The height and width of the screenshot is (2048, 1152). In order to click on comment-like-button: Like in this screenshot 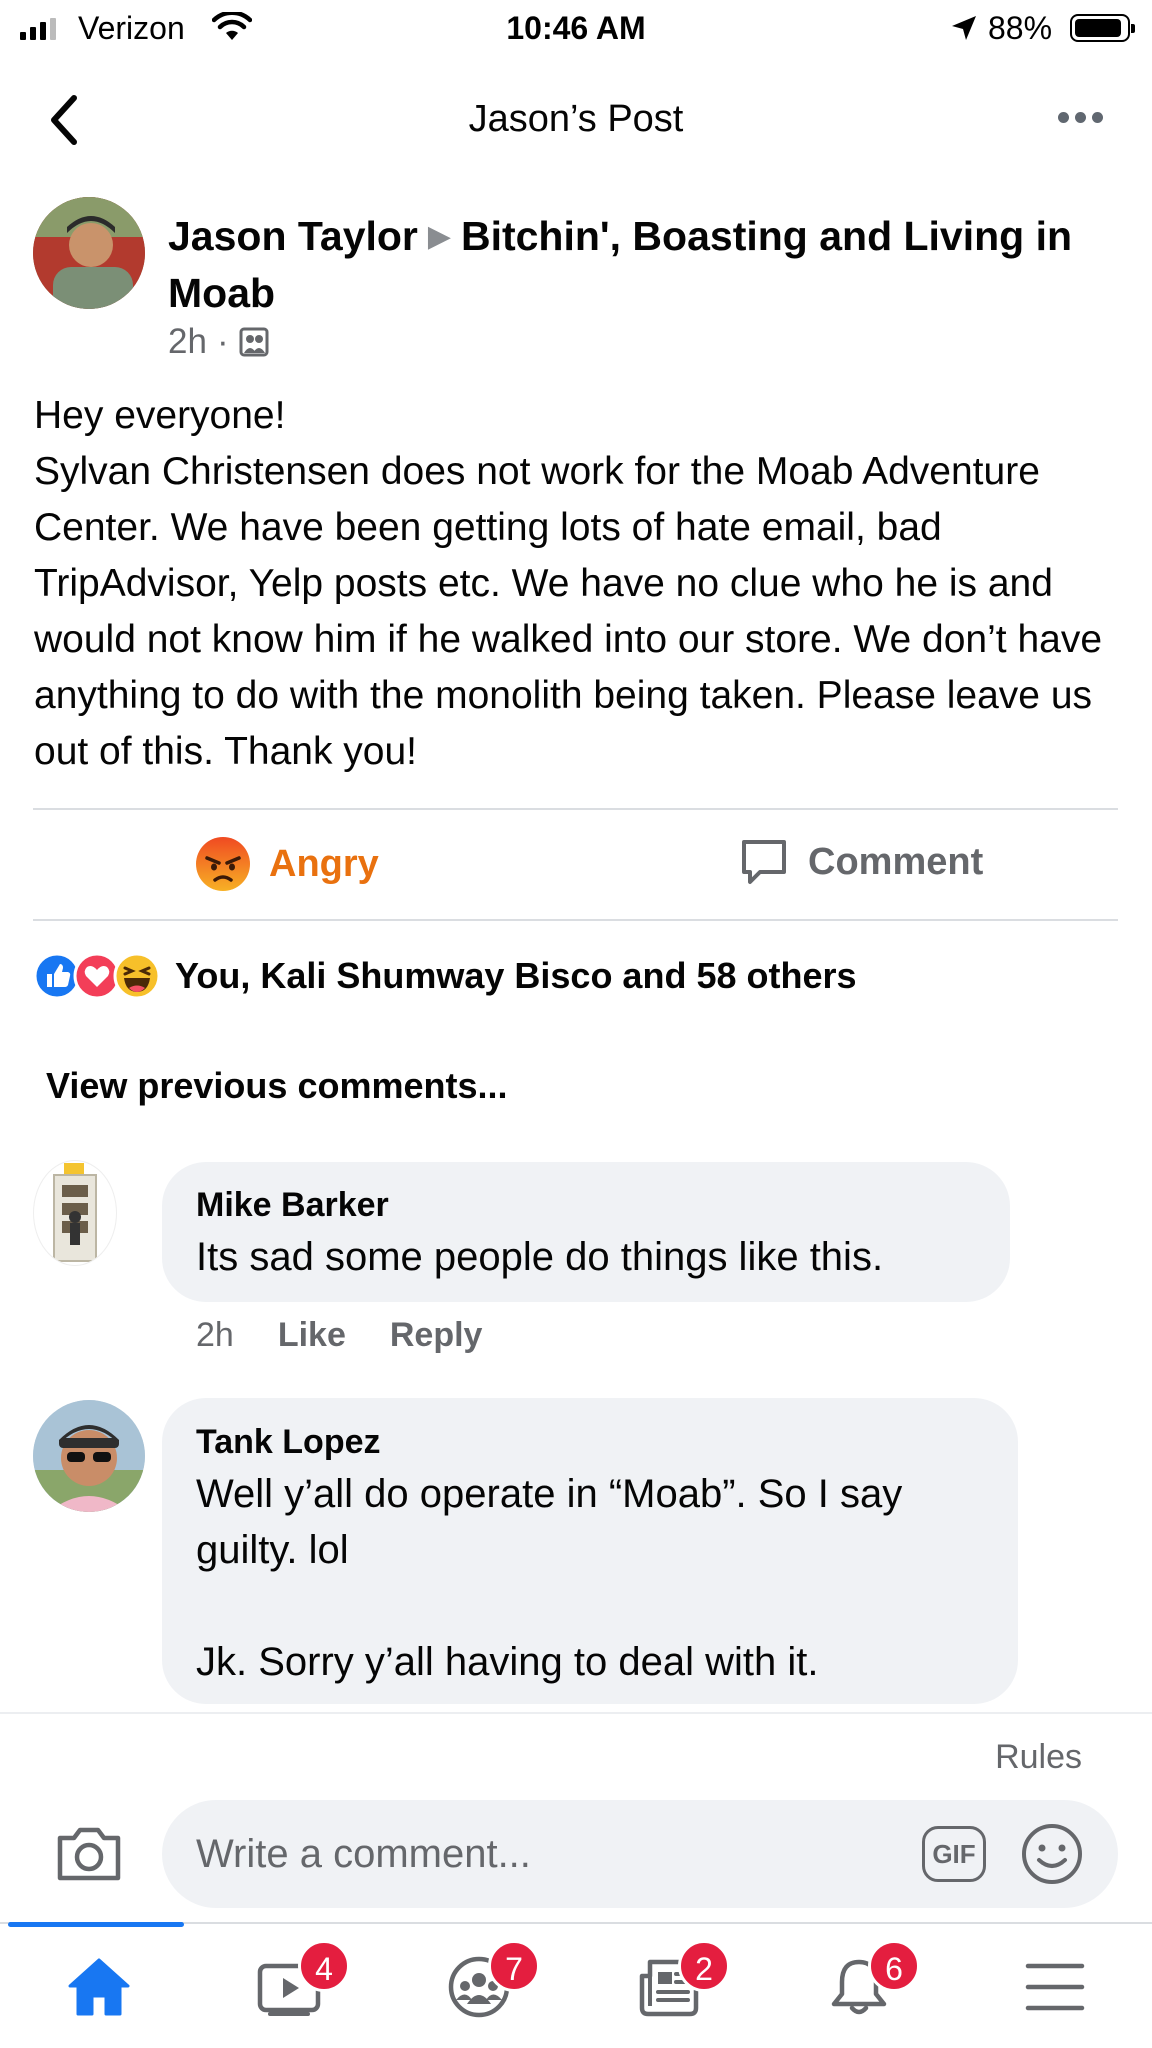, I will do `click(312, 1335)`.